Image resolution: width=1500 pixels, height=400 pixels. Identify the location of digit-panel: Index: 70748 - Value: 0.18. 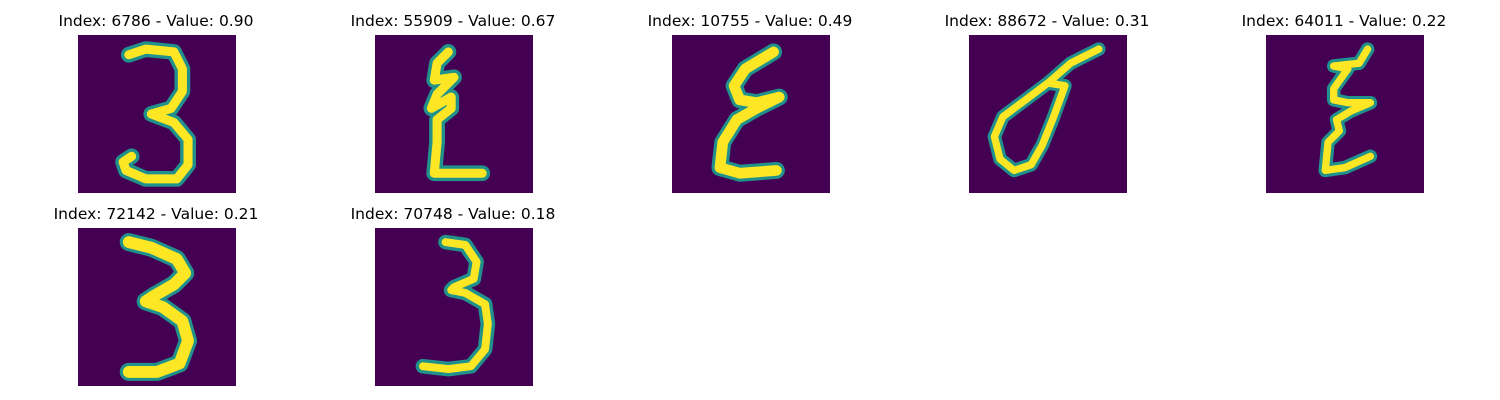
(453, 300).